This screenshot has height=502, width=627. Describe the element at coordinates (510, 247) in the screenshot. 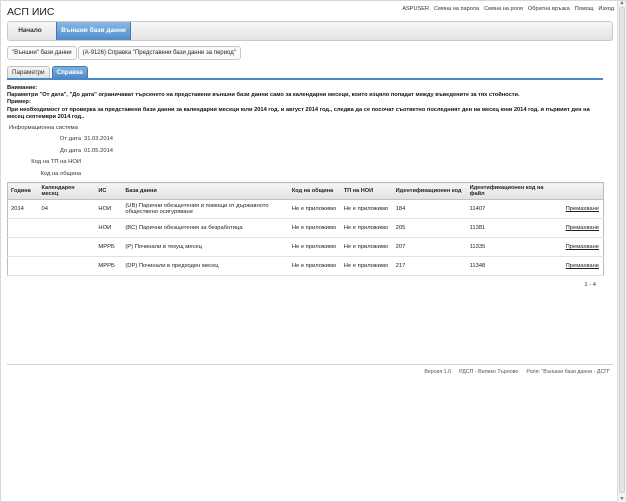

I see `cell-file-id-code: 11335` at that location.